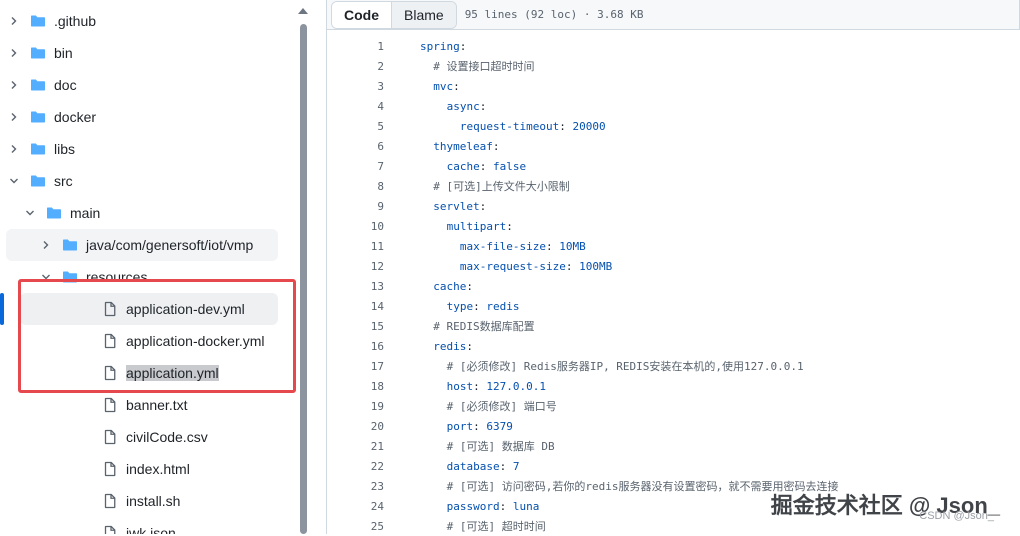 The width and height of the screenshot is (1020, 536). Describe the element at coordinates (63, 181) in the screenshot. I see `tree-item-label: src` at that location.